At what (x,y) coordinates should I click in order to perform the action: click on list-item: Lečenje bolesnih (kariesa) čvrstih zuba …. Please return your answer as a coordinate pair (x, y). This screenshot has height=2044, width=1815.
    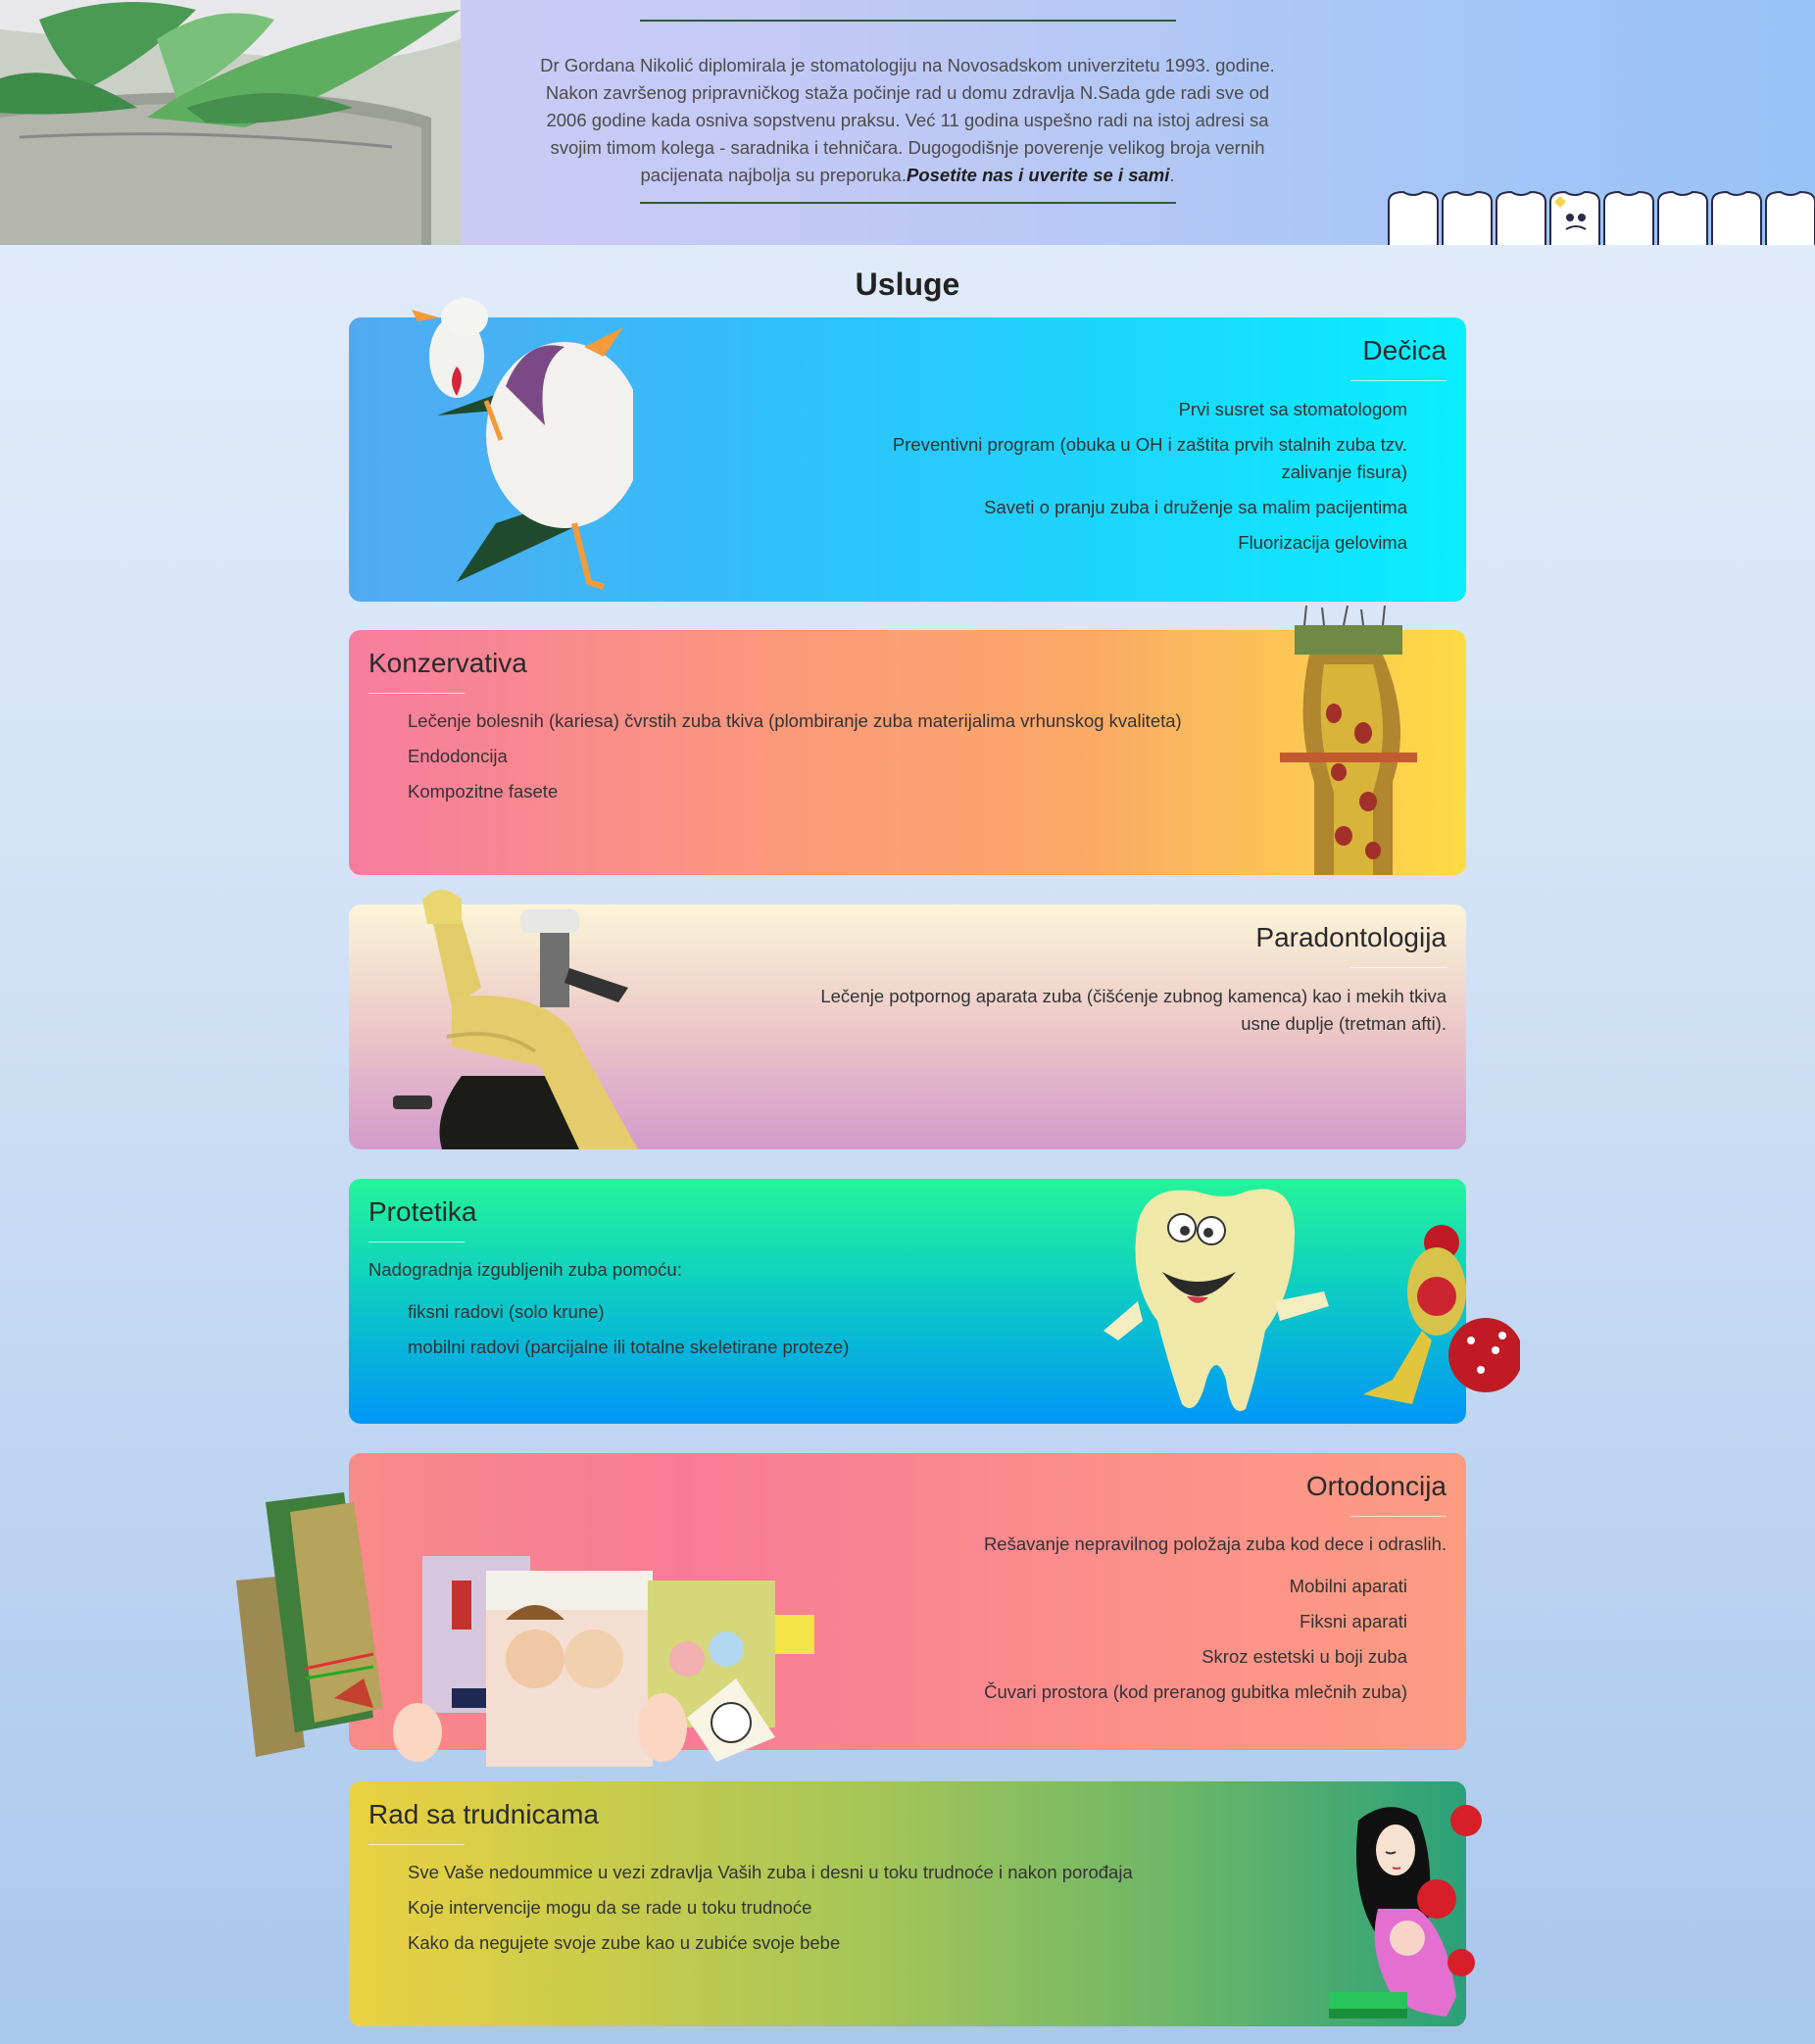
    Looking at the image, I should click on (795, 721).